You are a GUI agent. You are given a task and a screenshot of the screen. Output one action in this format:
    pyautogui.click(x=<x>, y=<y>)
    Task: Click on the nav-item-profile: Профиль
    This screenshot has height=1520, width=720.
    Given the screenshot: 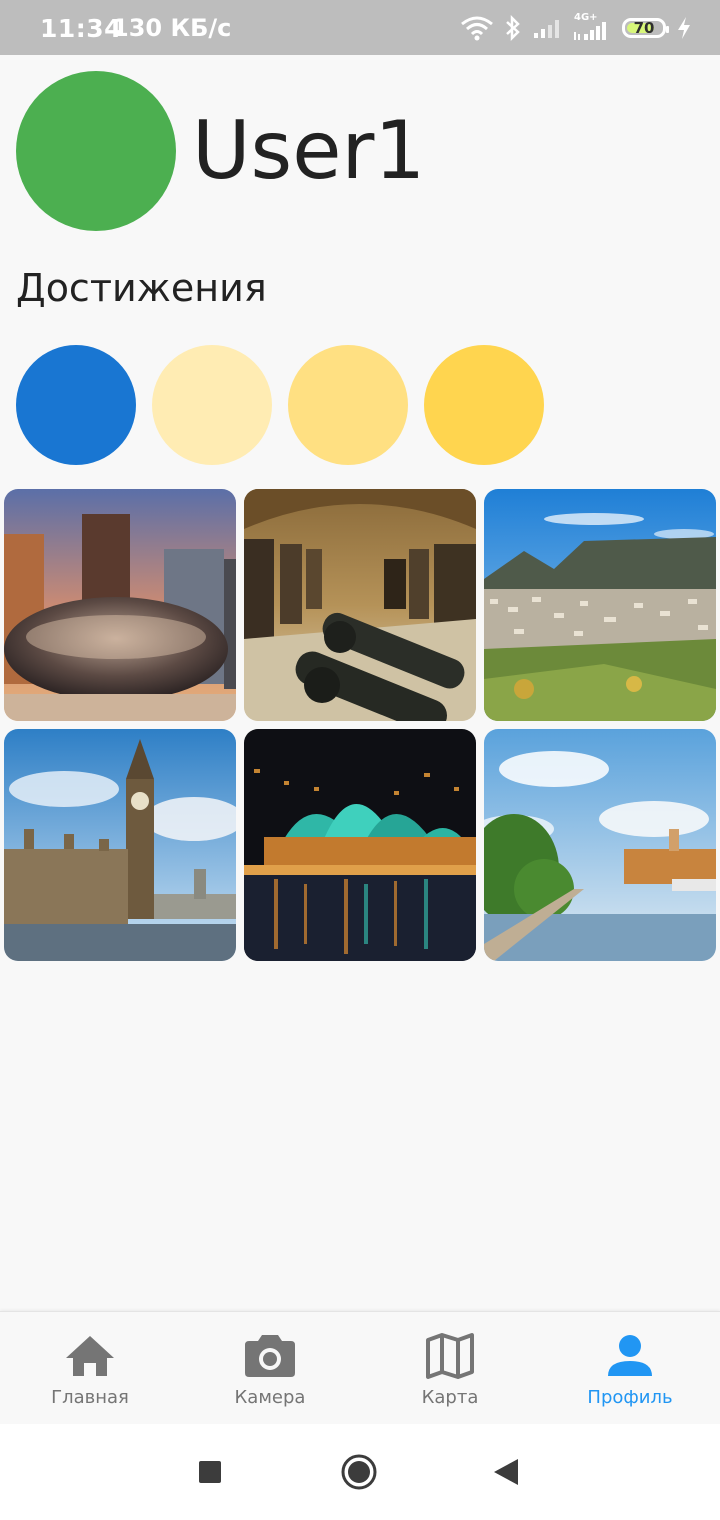 What is the action you would take?
    pyautogui.click(x=630, y=1368)
    